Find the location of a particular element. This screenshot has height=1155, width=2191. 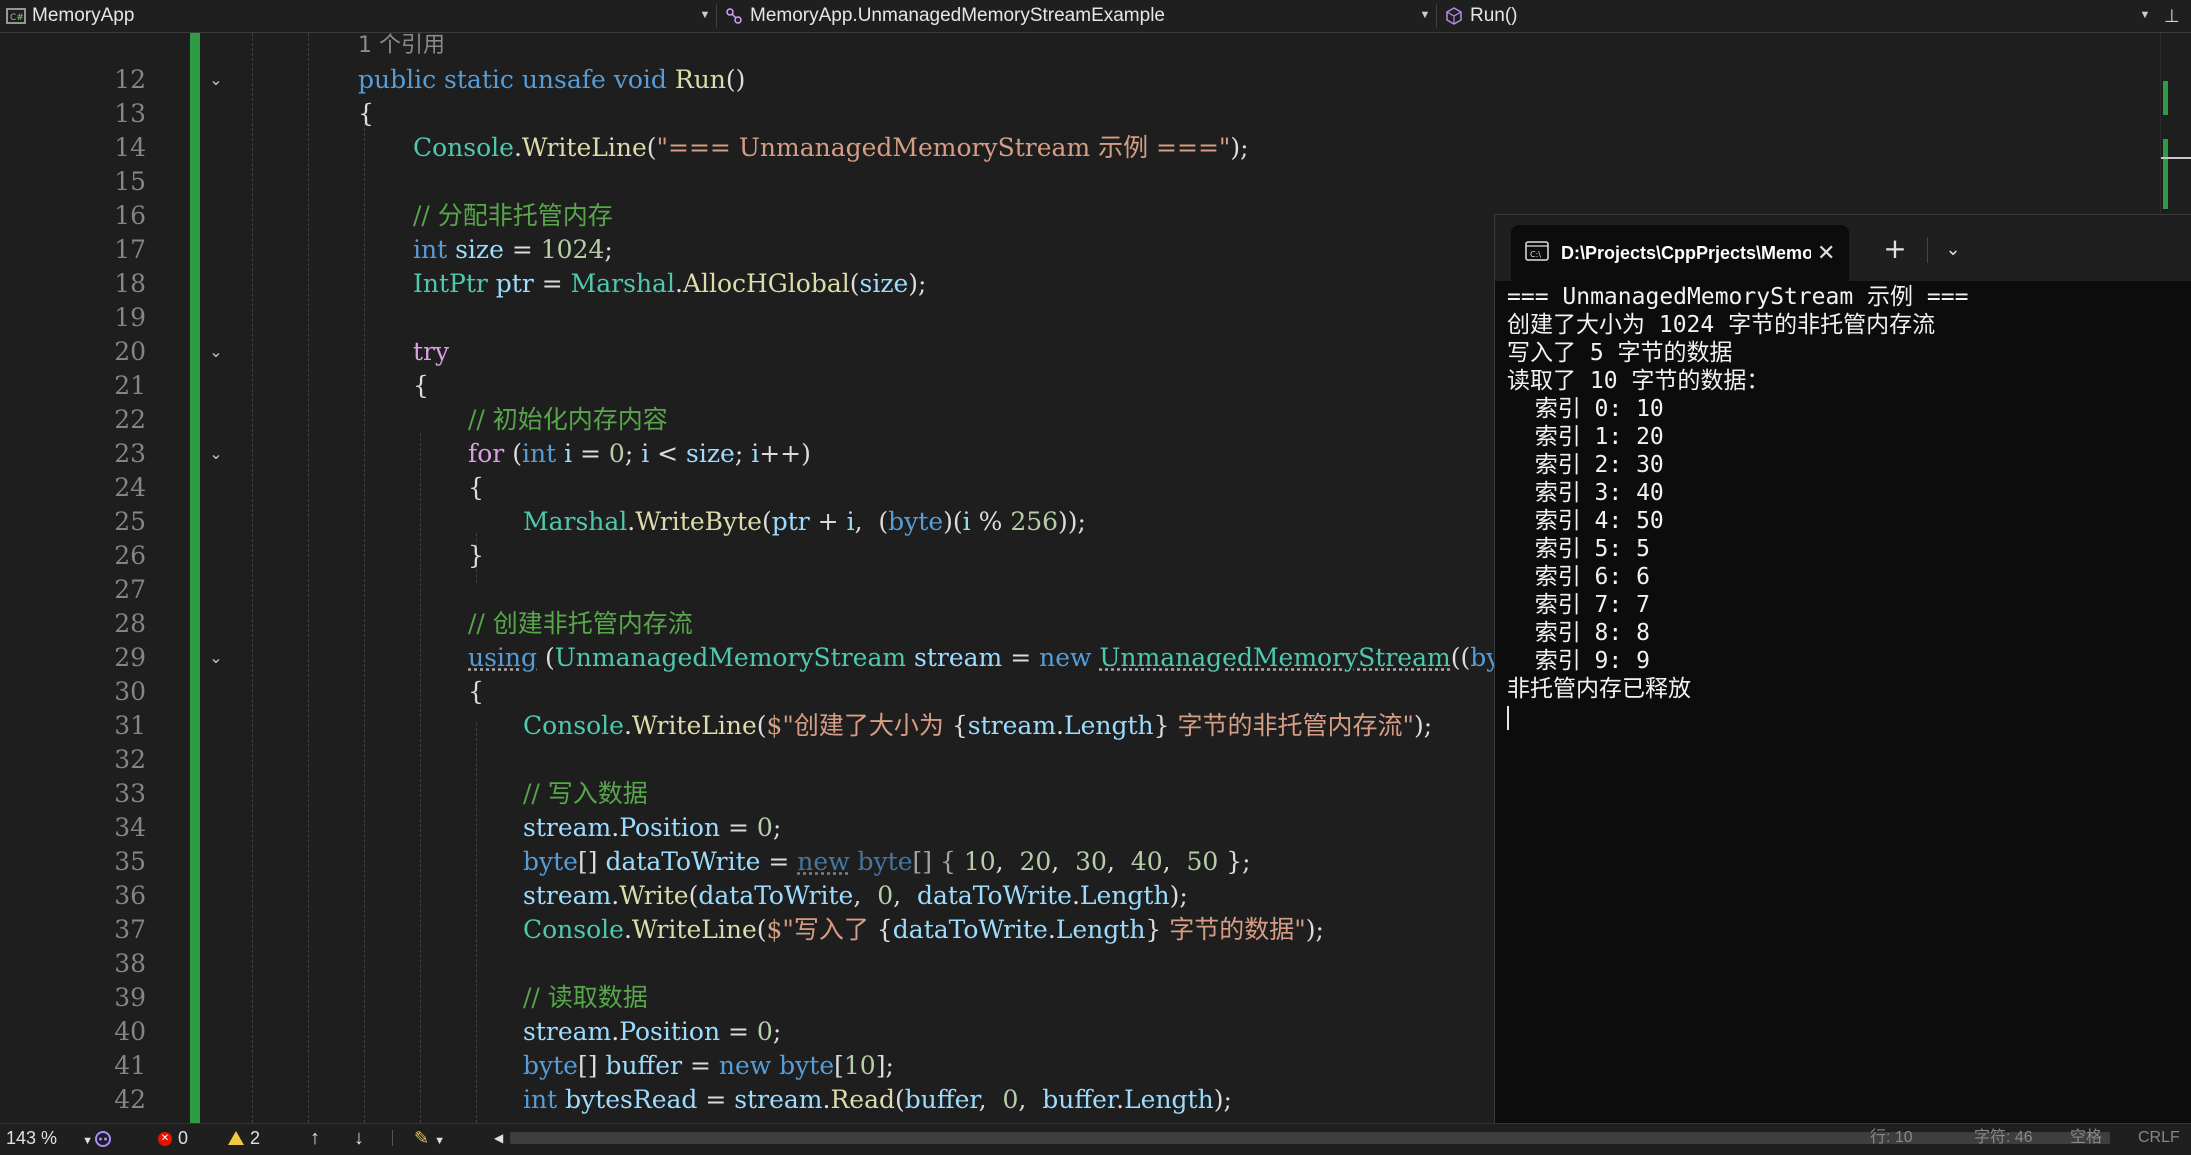

next-issue-button: ↓ is located at coordinates (359, 1138).